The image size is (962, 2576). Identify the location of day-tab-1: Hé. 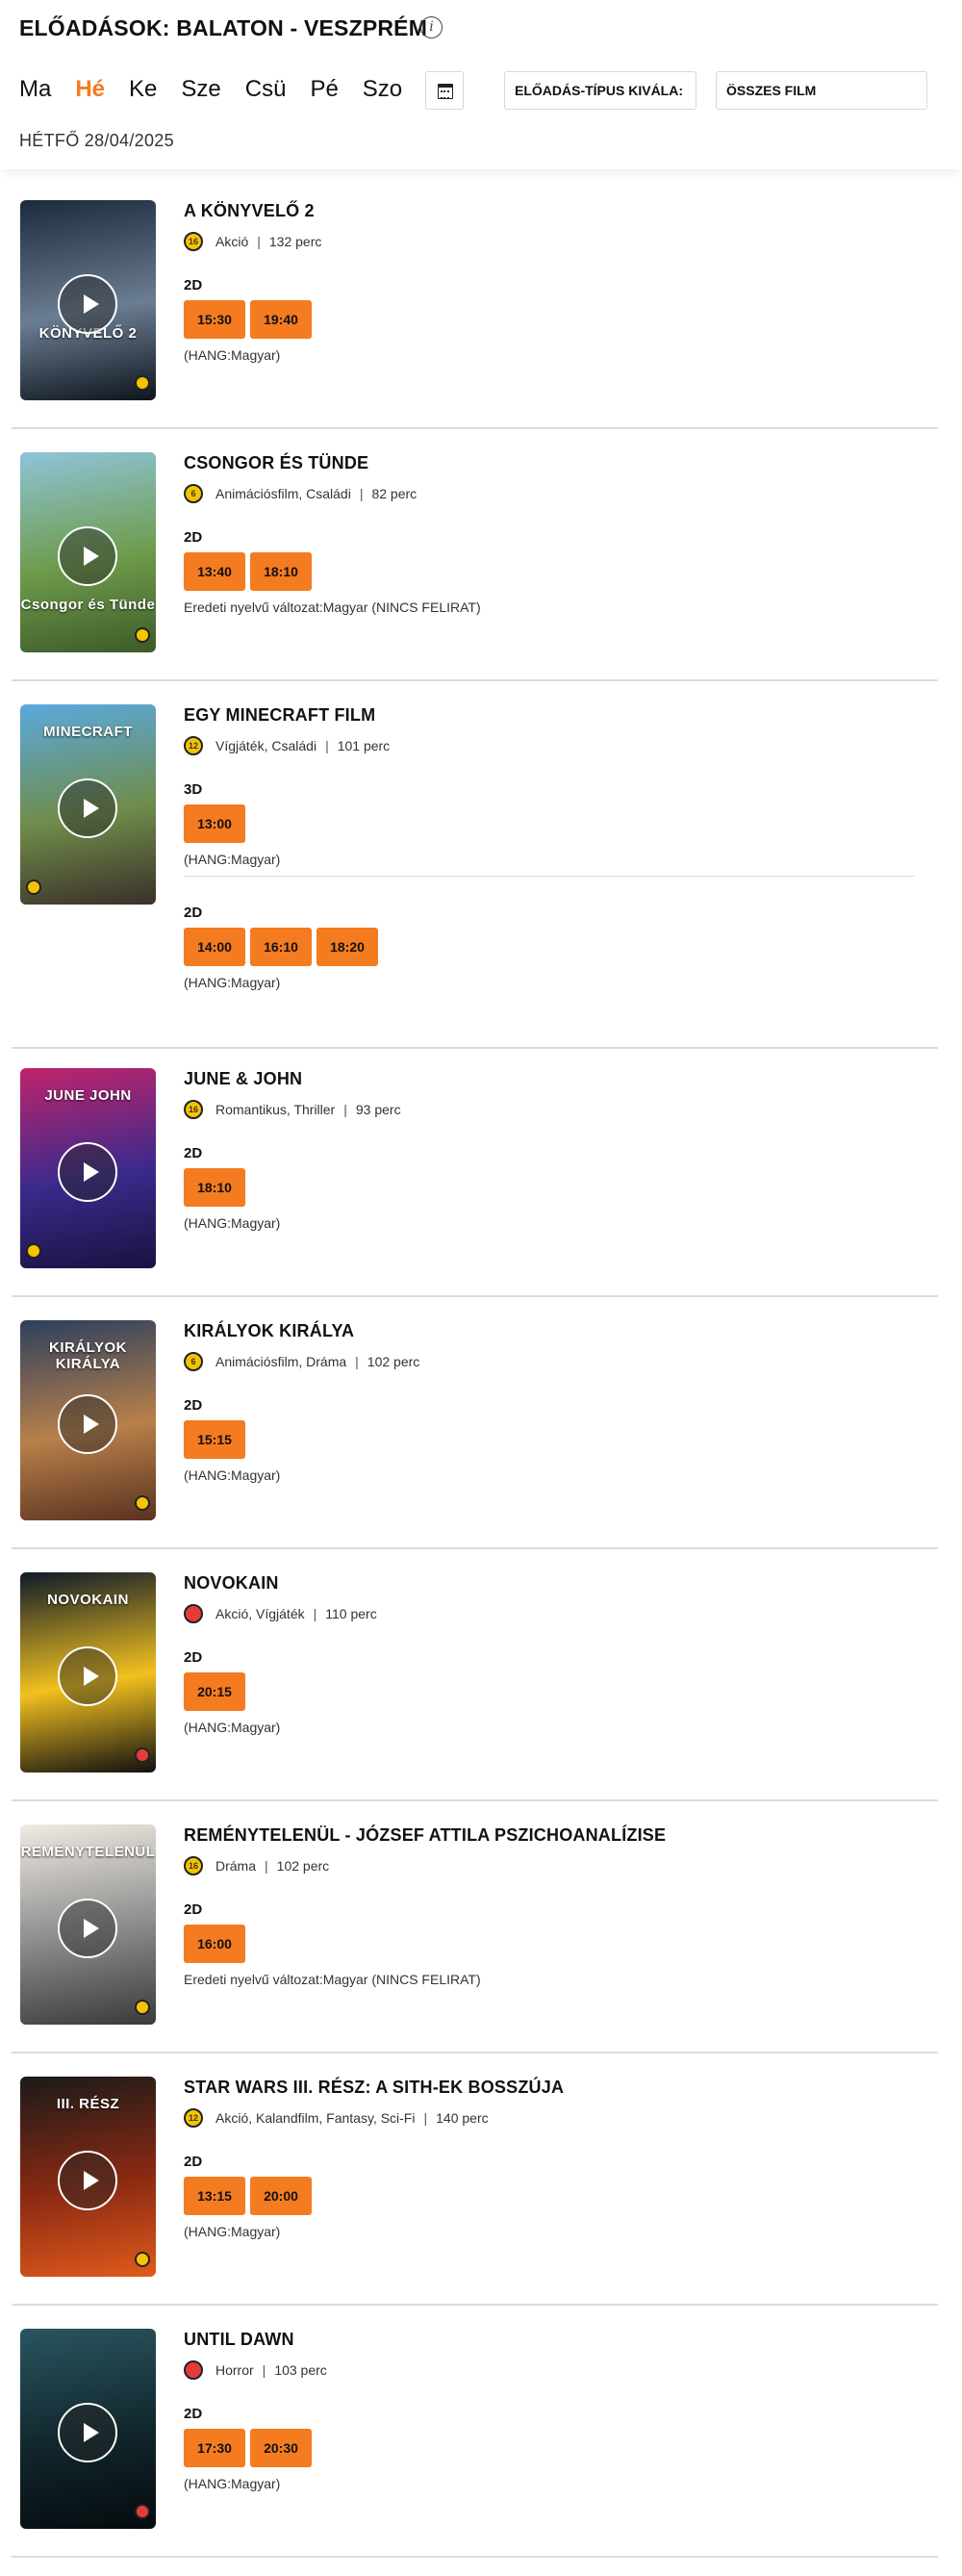
(90, 89).